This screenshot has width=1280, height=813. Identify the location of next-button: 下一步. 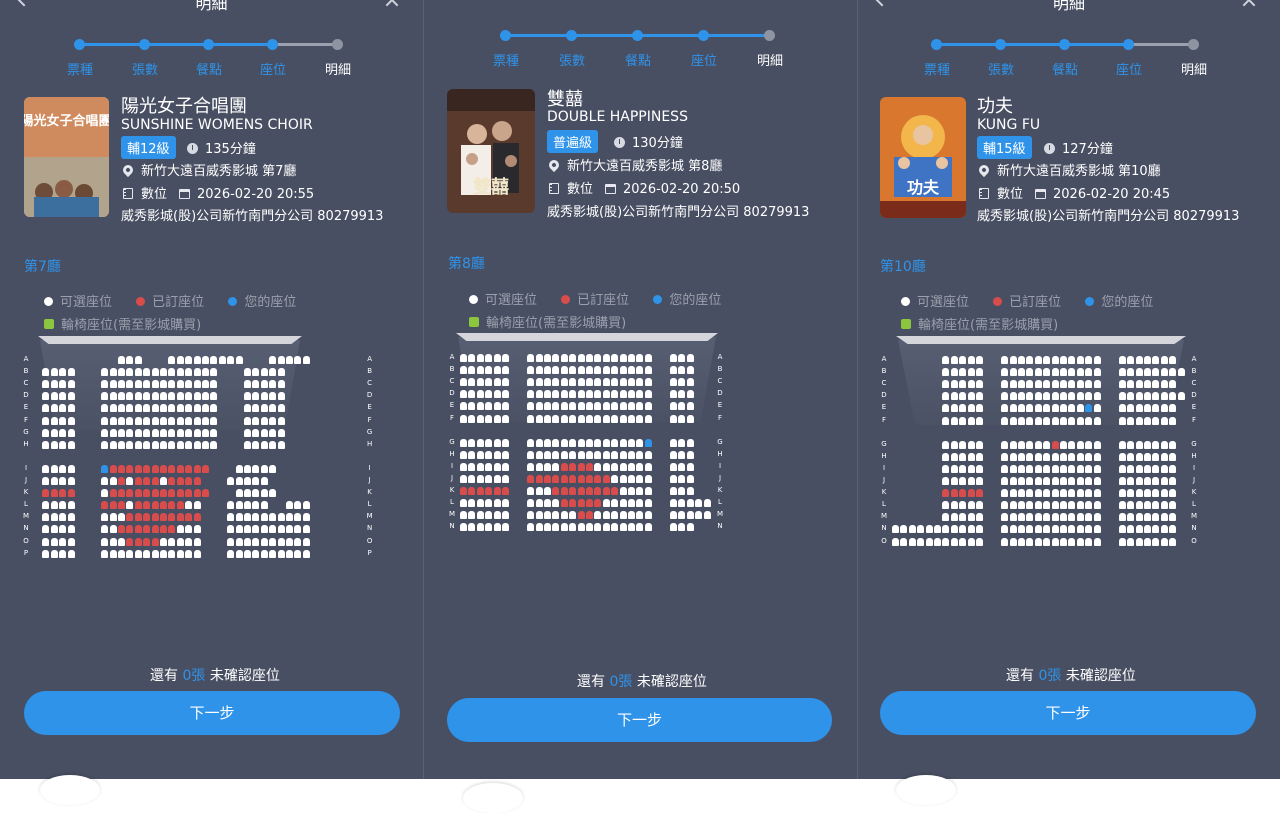
(212, 713).